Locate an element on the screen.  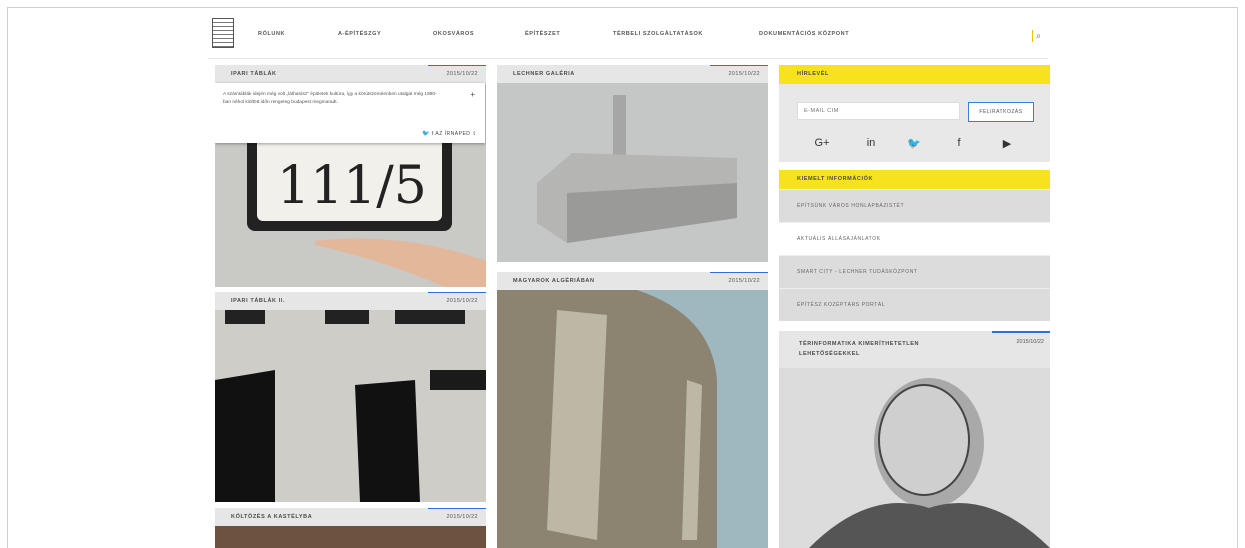
card-title: IPARI TÁBLÁK II. is located at coordinates (258, 301).